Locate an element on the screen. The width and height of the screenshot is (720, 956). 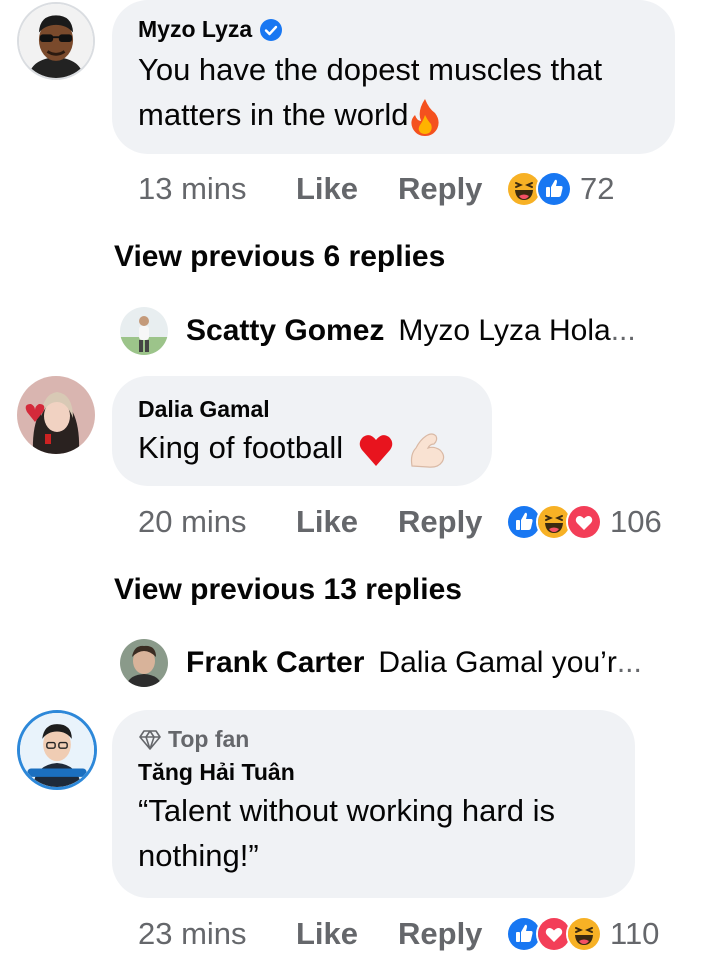
avatar-myzo-lyza is located at coordinates (56, 41).